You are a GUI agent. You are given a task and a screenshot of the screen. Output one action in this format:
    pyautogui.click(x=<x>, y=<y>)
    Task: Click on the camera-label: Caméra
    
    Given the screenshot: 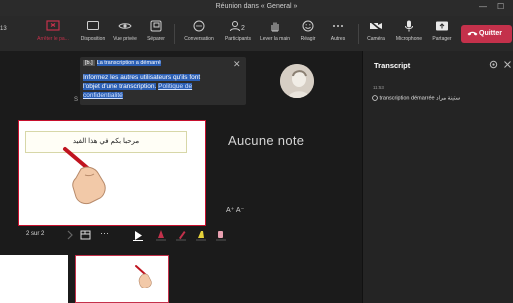 What is the action you would take?
    pyautogui.click(x=376, y=39)
    